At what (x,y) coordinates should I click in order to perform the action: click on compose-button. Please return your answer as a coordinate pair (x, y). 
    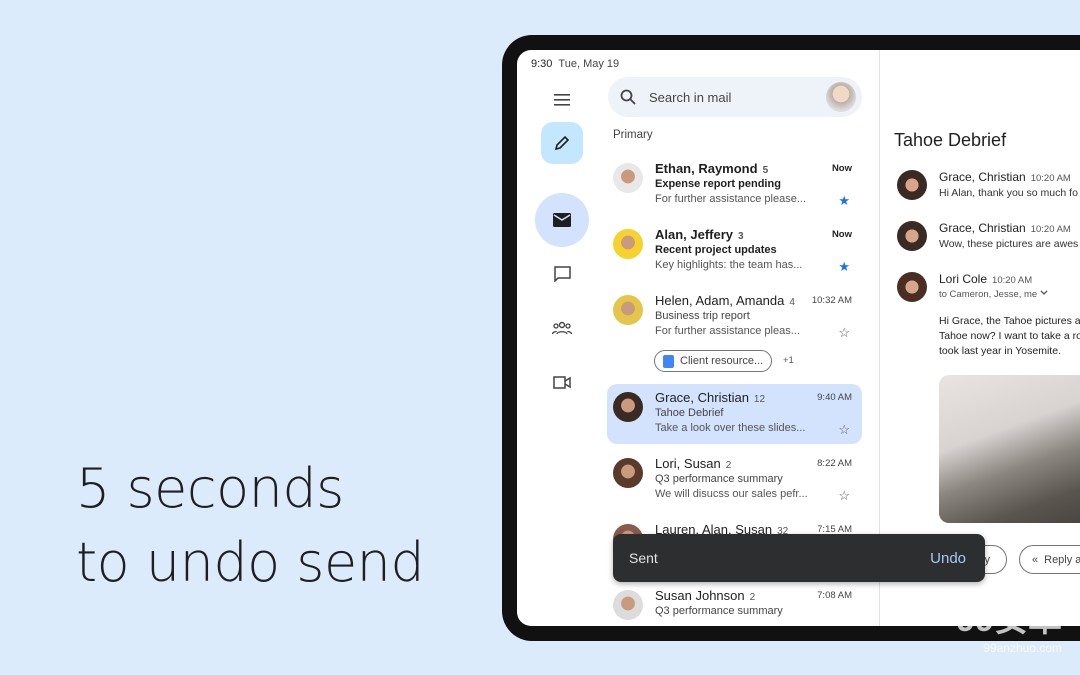
    Looking at the image, I should click on (562, 143).